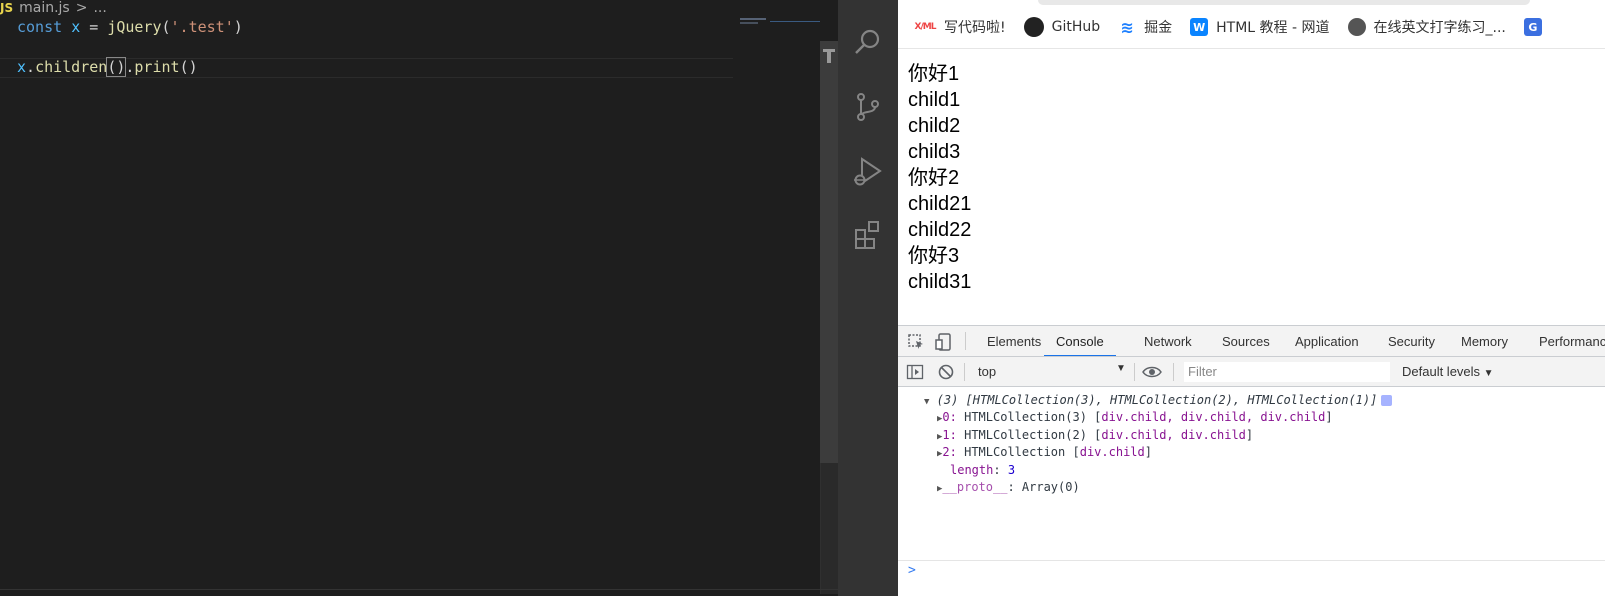 Image resolution: width=1605 pixels, height=596 pixels. I want to click on bookmark-label: 掘金, so click(1158, 28).